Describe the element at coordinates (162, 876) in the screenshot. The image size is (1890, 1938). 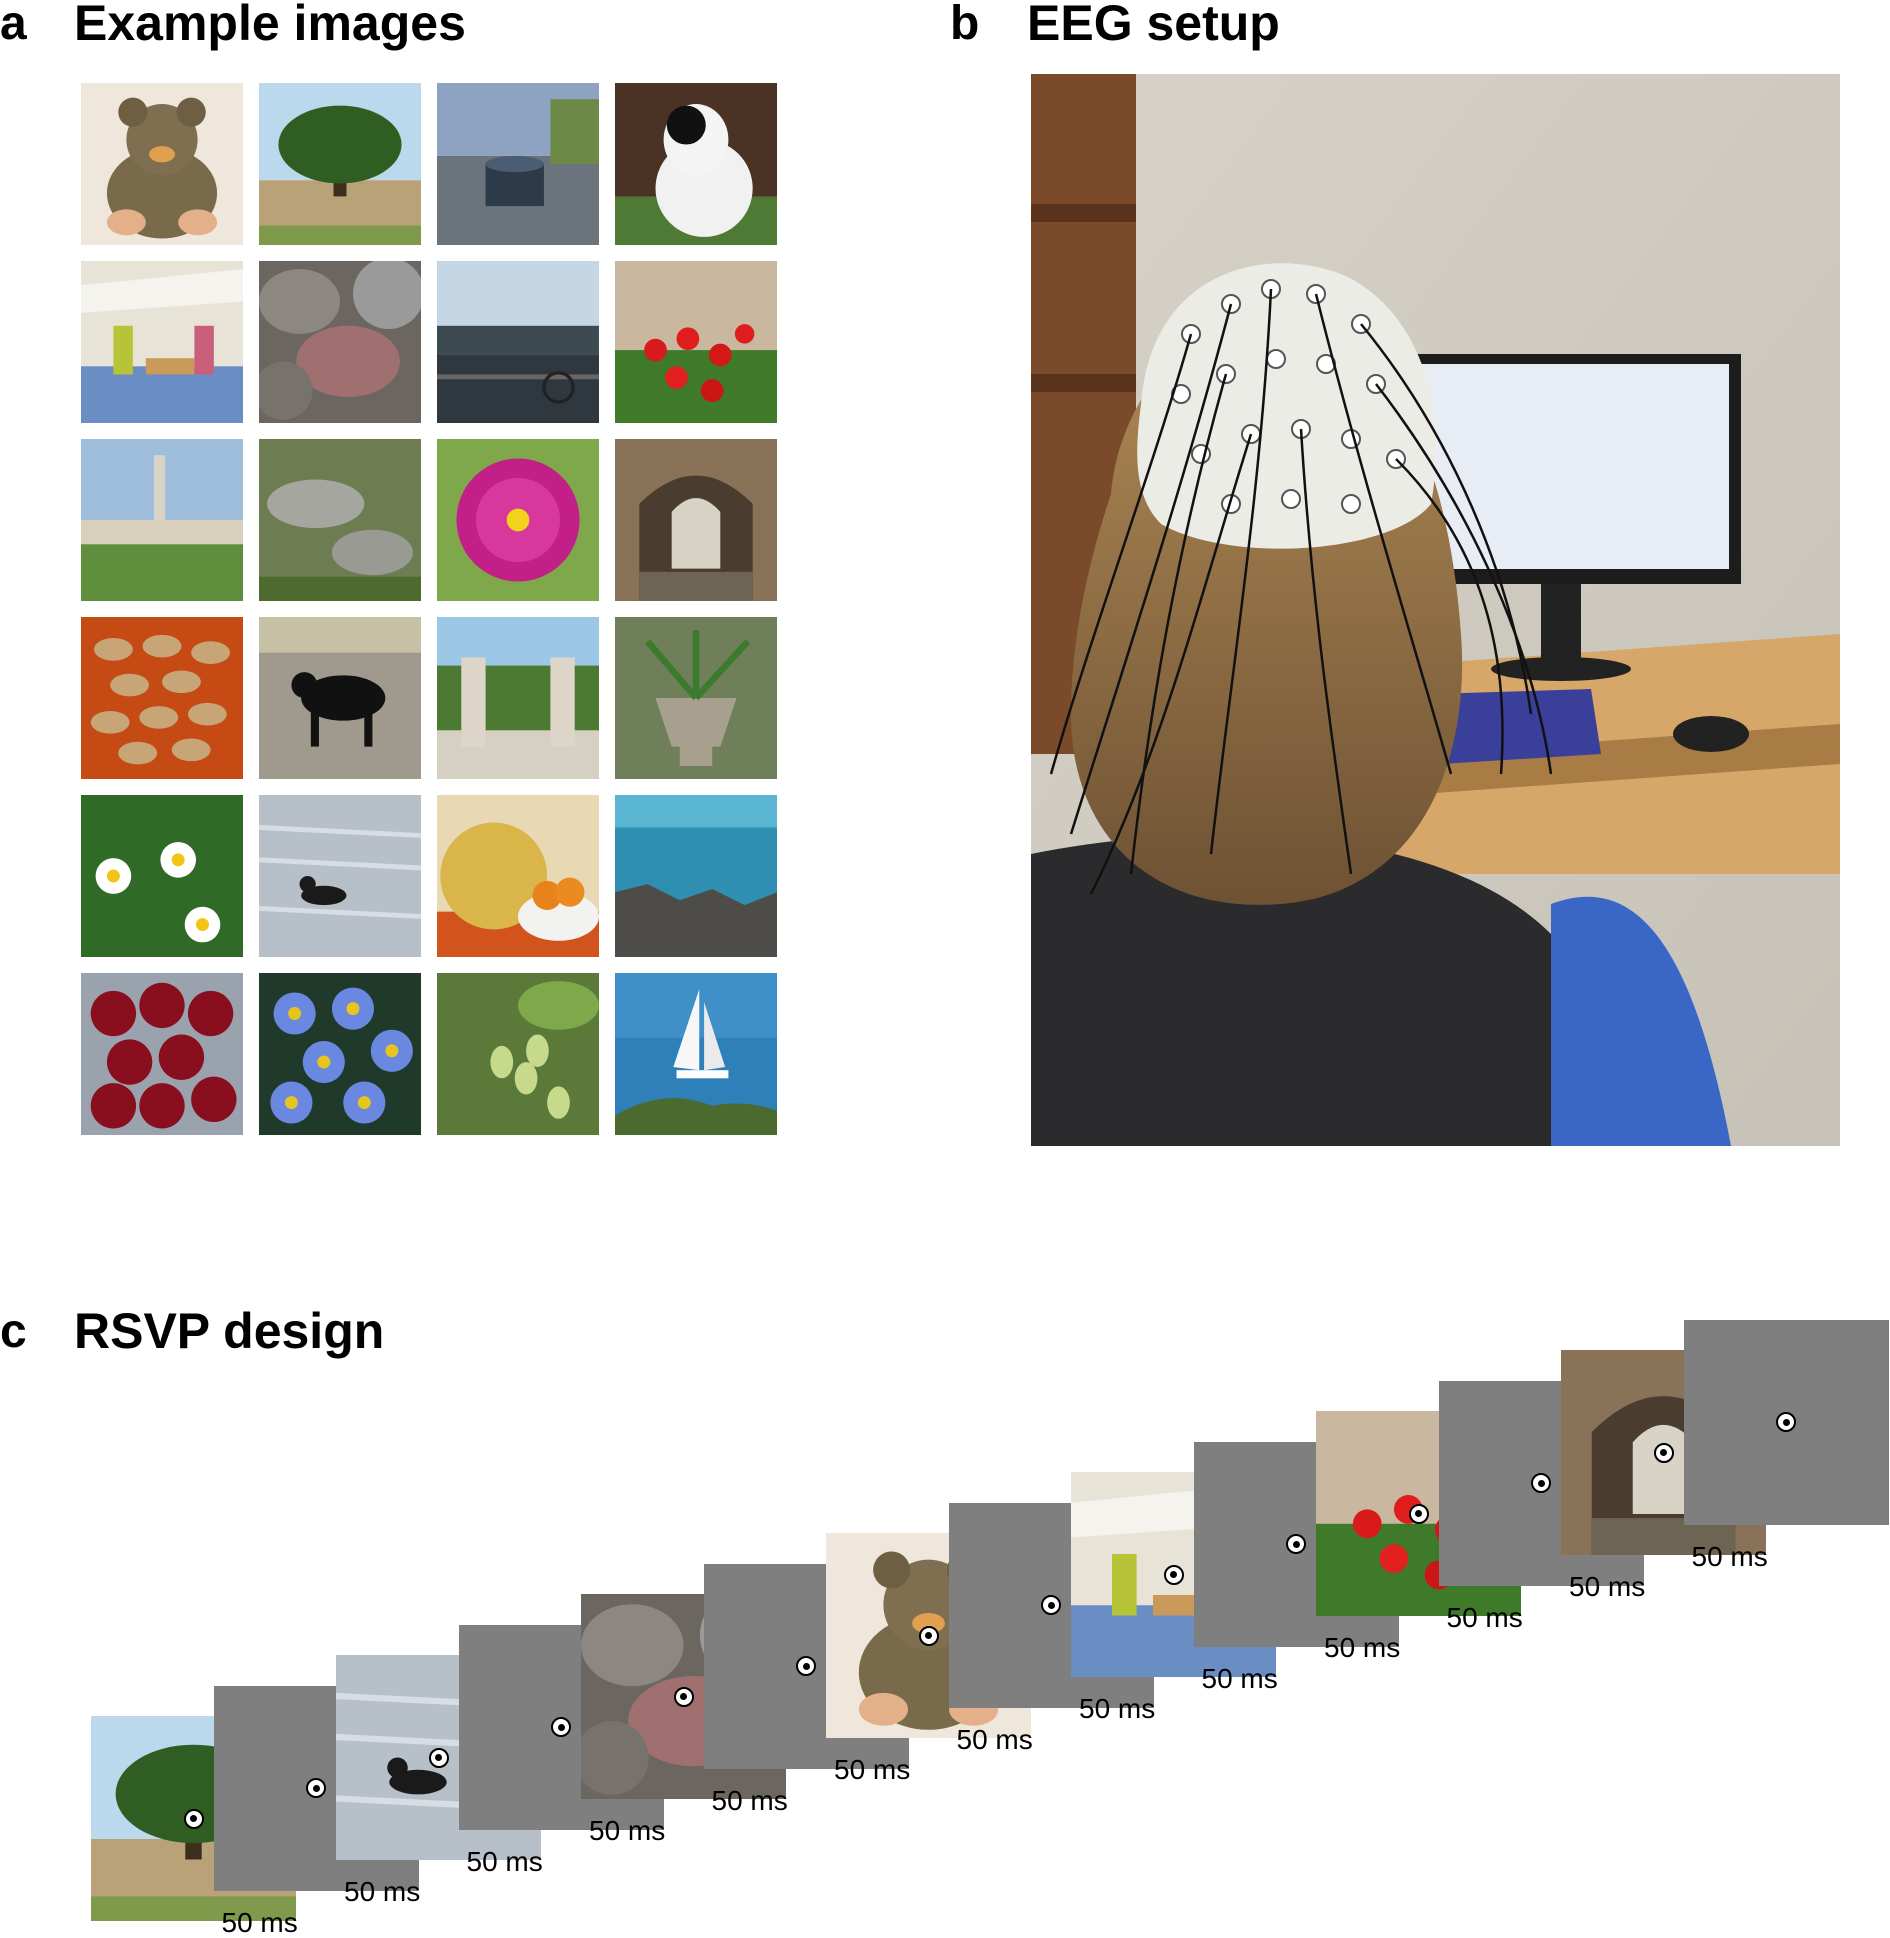
I see `example-image-daisies` at that location.